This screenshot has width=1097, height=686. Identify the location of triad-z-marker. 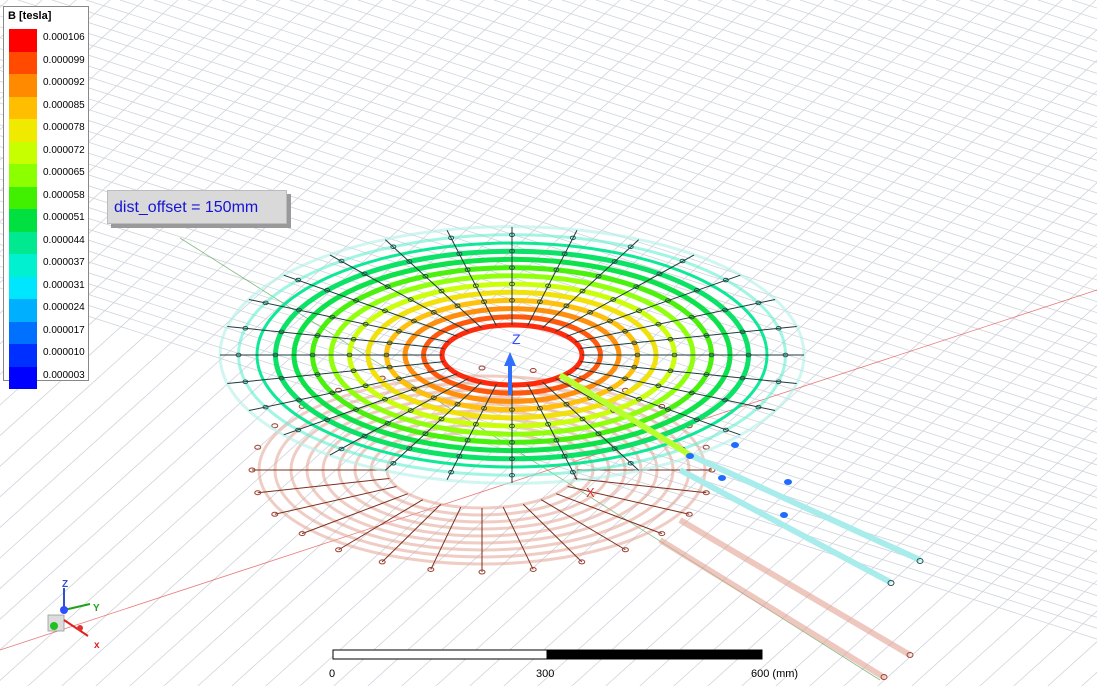
(64, 610).